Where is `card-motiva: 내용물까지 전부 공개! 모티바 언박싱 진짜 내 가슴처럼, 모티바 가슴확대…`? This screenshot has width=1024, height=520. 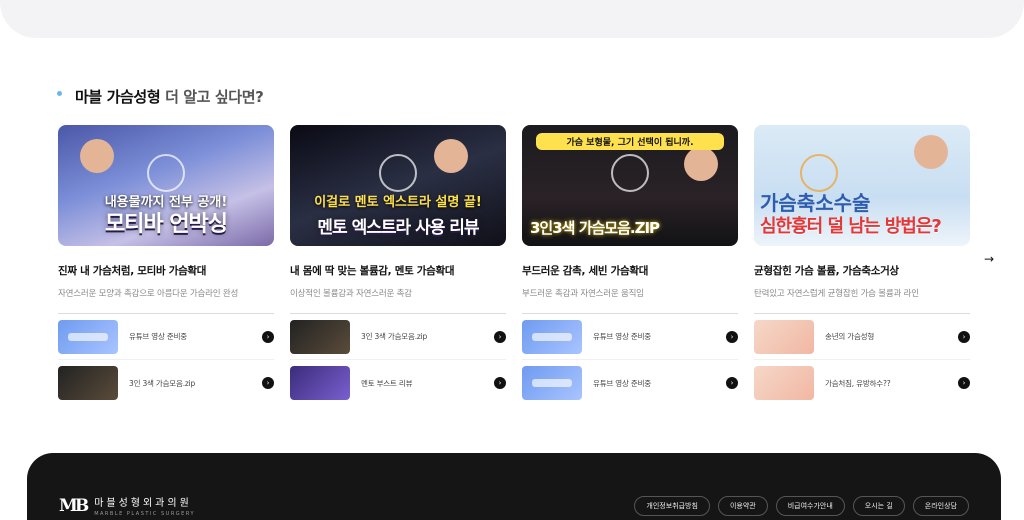
card-motiva: 내용물까지 전부 공개! 모티바 언박싱 진짜 내 가슴처럼, 모티바 가슴확대… is located at coordinates (166, 265).